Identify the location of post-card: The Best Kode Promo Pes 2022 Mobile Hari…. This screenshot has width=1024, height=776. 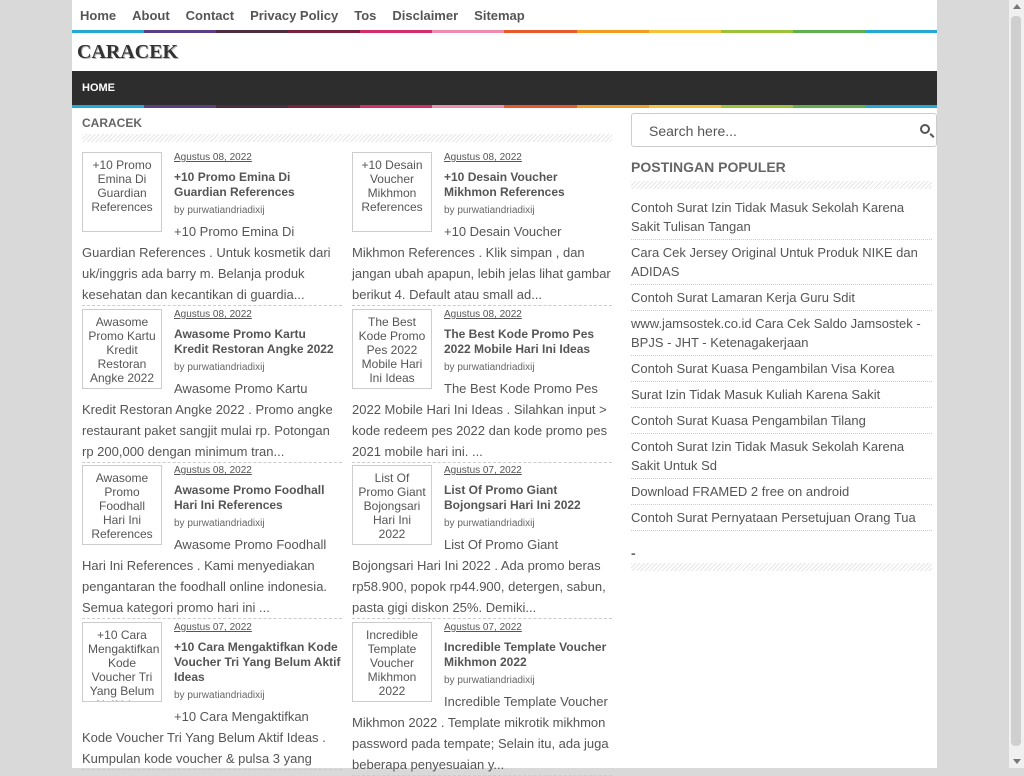
(482, 386).